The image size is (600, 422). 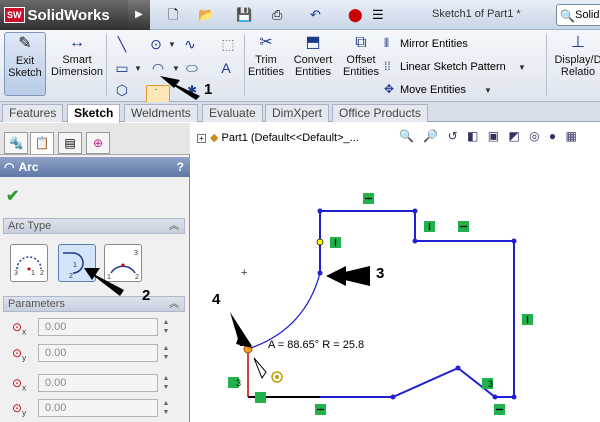 What do you see at coordinates (430, 136) in the screenshot?
I see `zoom-area-icon: 🔎` at bounding box center [430, 136].